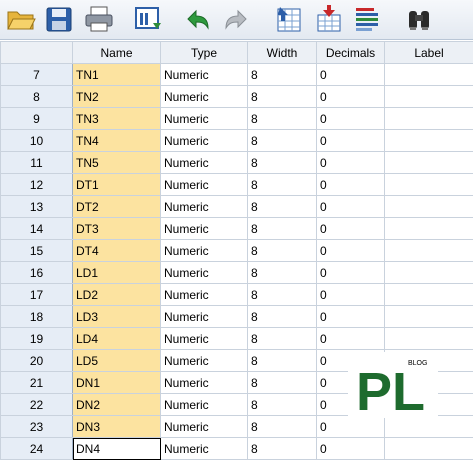  I want to click on undo-icon, so click(197, 19).